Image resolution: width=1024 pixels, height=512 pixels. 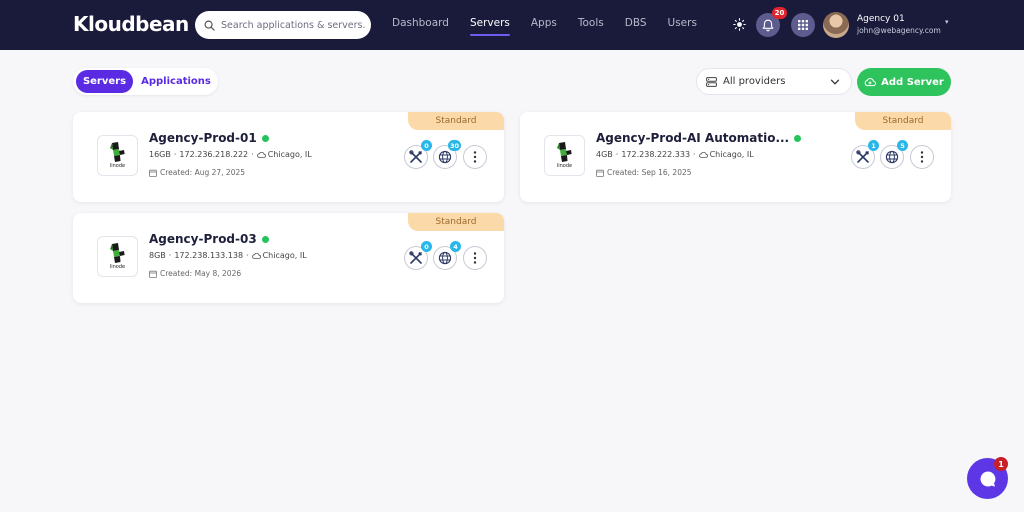 What do you see at coordinates (203, 239) in the screenshot?
I see `server-name: Agency-Prod-03` at bounding box center [203, 239].